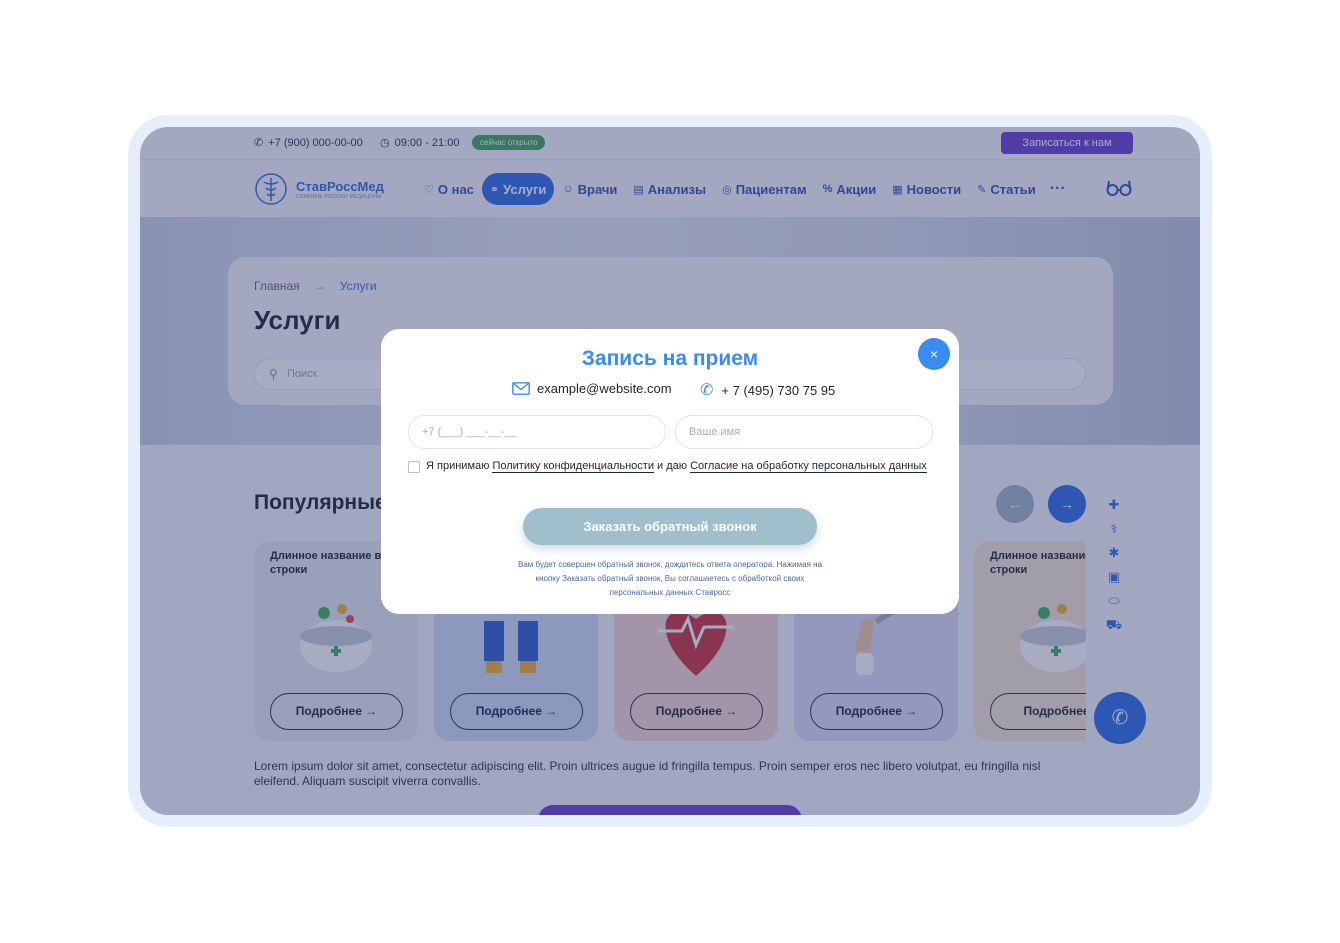 Image resolution: width=1340 pixels, height=943 pixels. What do you see at coordinates (573, 466) in the screenshot?
I see `privacy-policy-link: Политику конфиденциальности` at bounding box center [573, 466].